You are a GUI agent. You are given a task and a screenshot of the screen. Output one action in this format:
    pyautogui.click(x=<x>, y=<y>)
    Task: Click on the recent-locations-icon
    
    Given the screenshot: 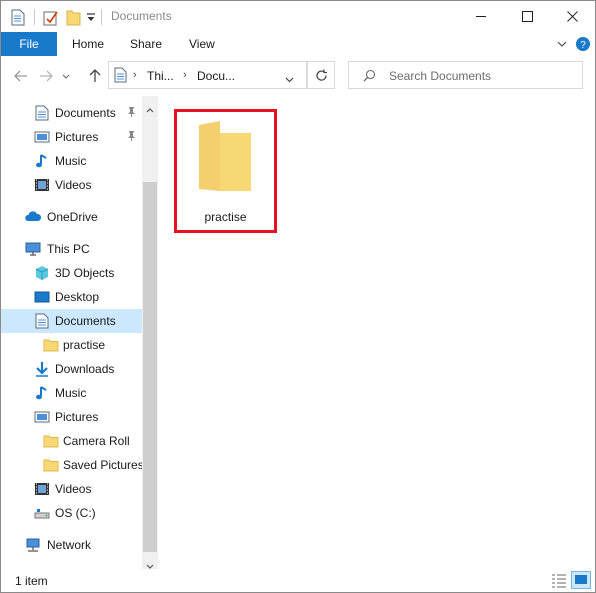 What is the action you would take?
    pyautogui.click(x=66, y=76)
    